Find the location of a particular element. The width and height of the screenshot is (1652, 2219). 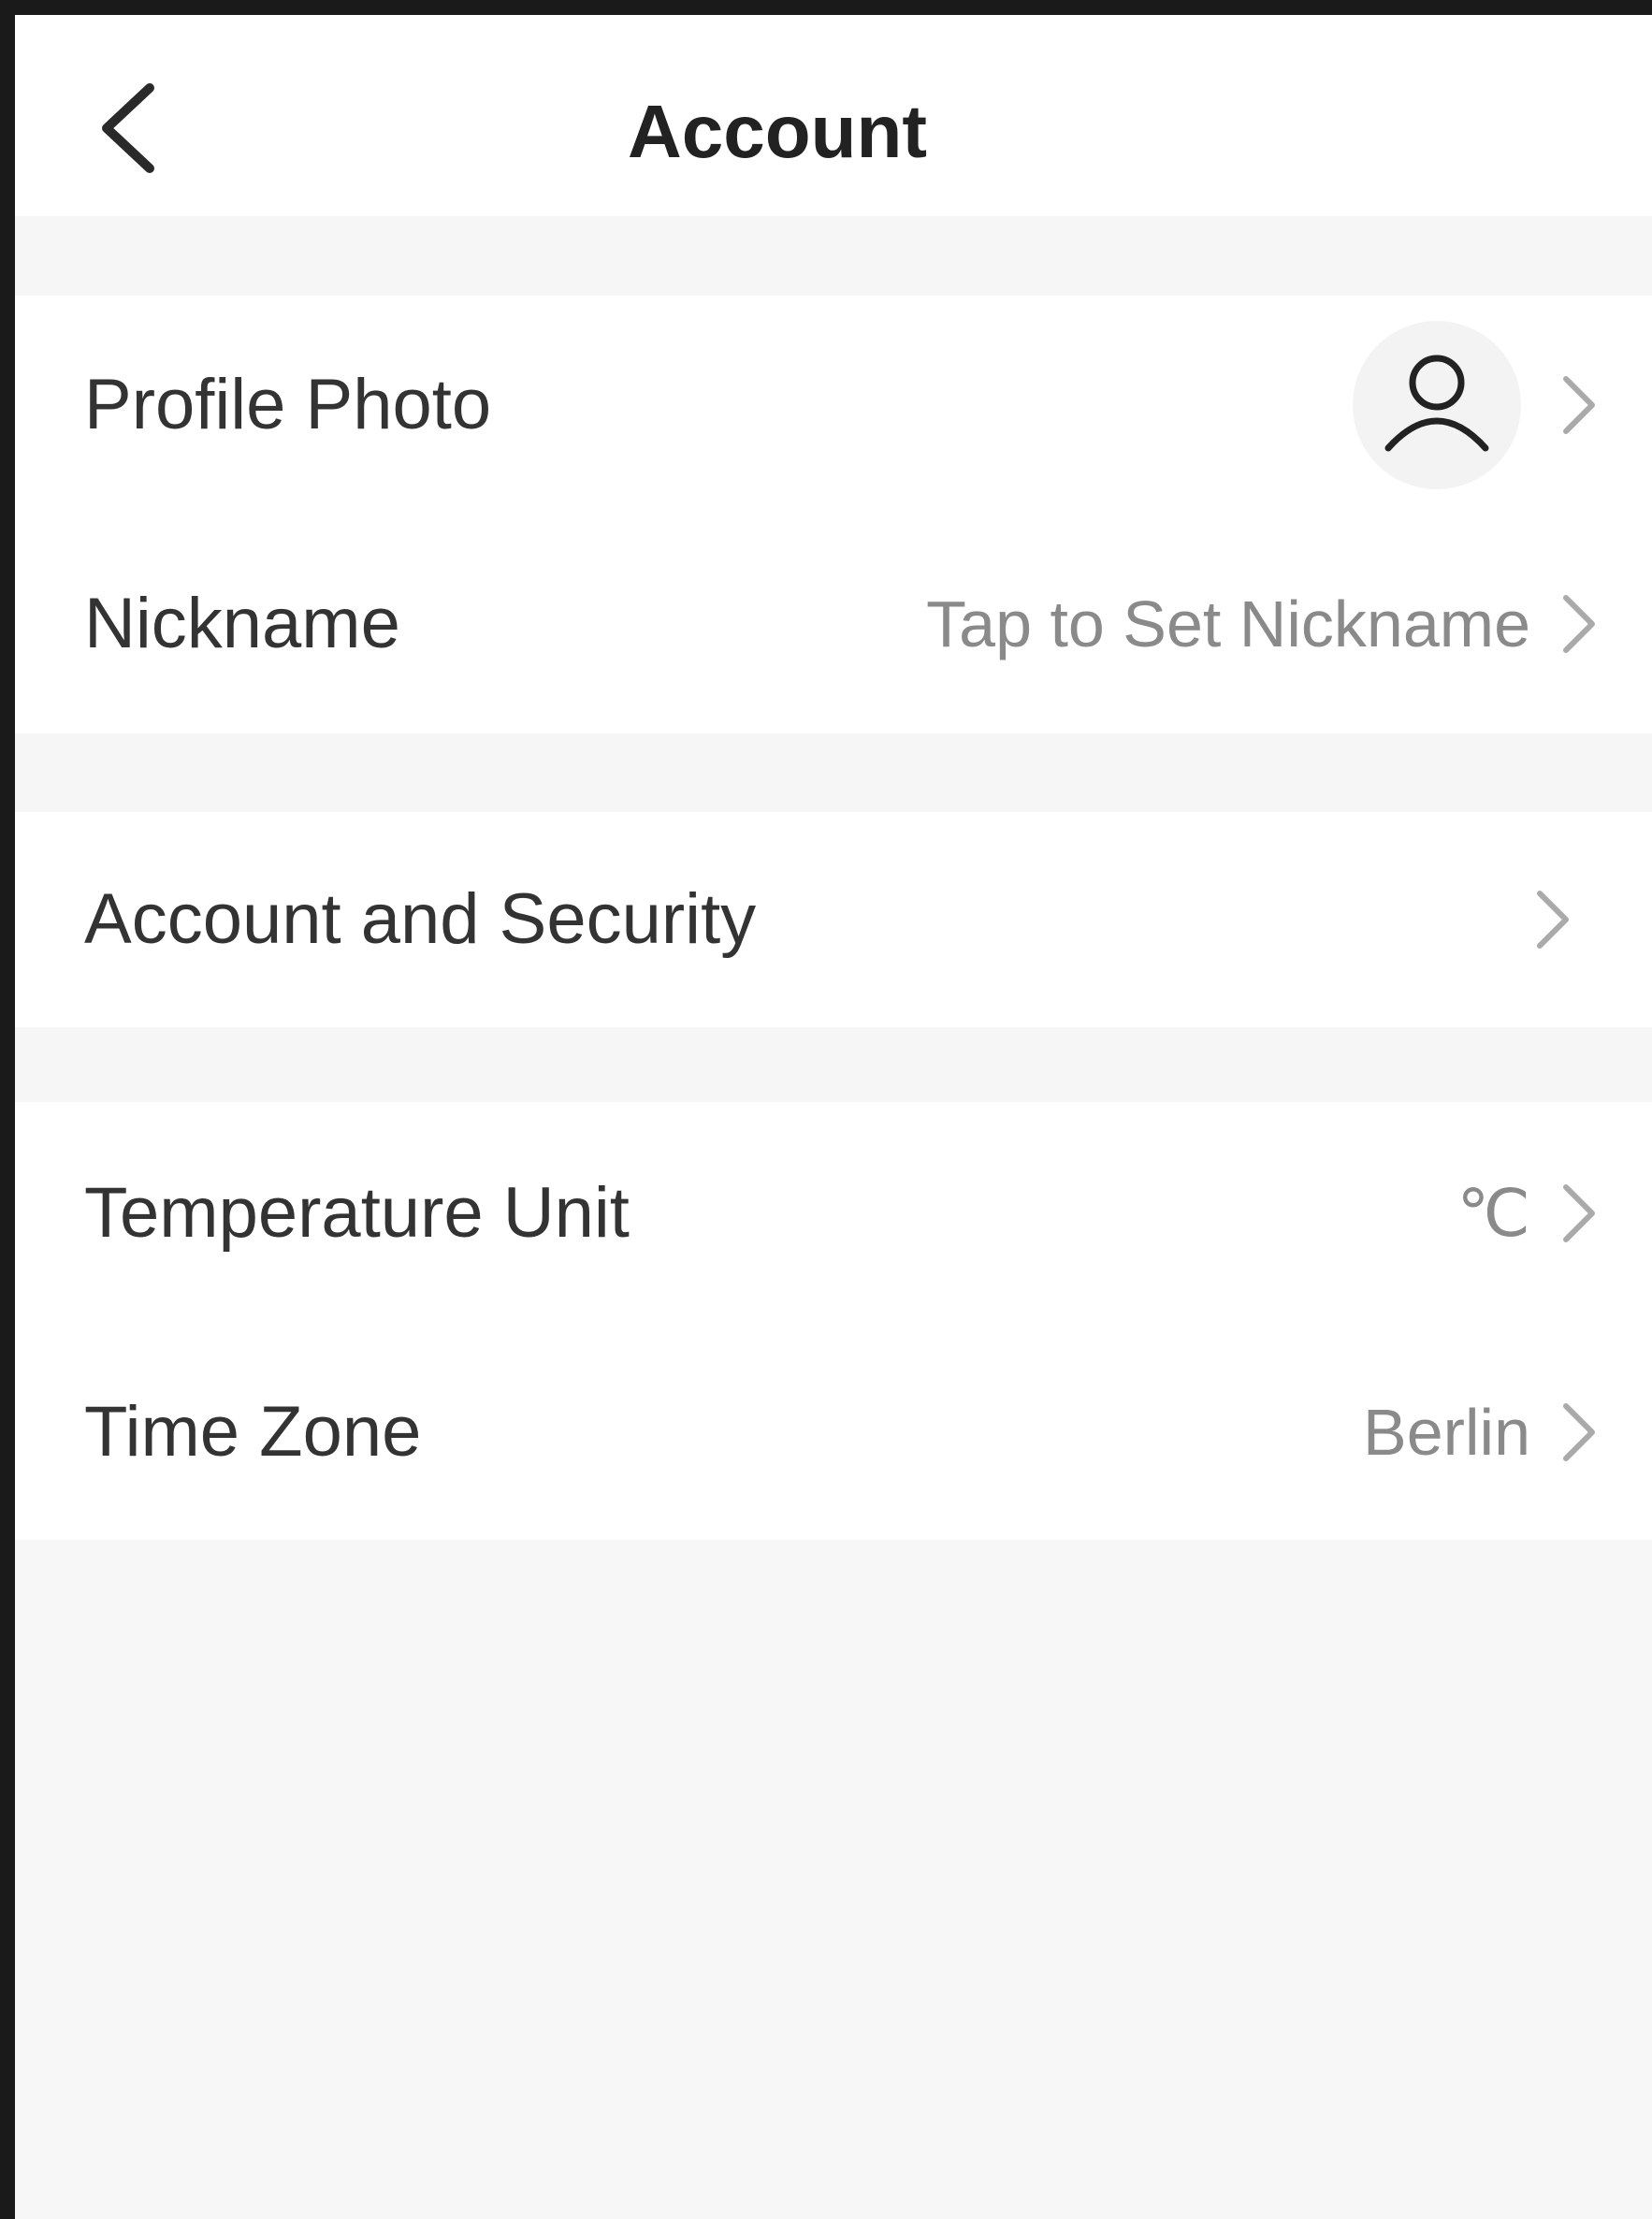

profile-photo-label: Profile Photo is located at coordinates (288, 404).